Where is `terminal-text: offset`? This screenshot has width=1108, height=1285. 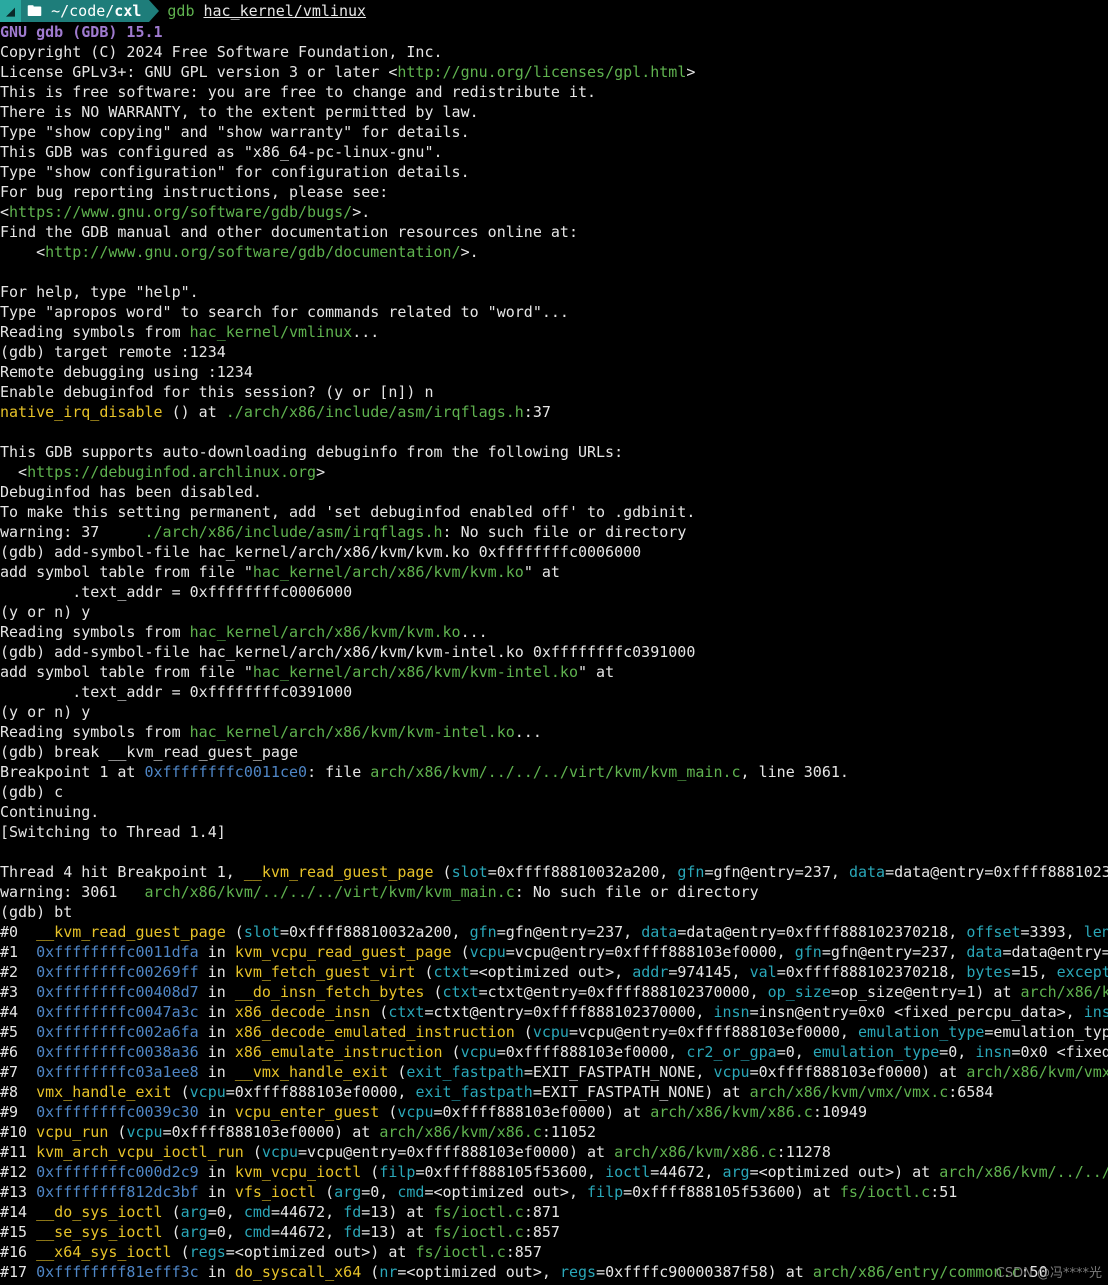 terminal-text: offset is located at coordinates (993, 932).